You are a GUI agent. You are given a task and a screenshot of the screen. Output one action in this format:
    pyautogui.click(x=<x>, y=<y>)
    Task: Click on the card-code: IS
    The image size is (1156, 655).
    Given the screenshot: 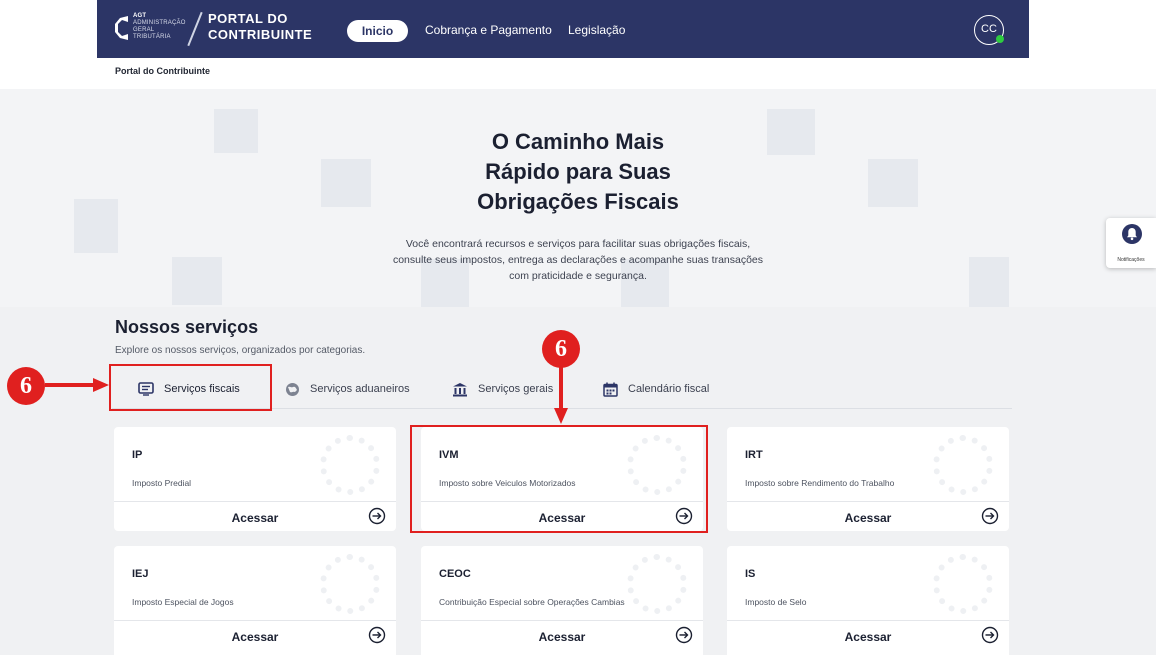 What is the action you would take?
    pyautogui.click(x=750, y=574)
    